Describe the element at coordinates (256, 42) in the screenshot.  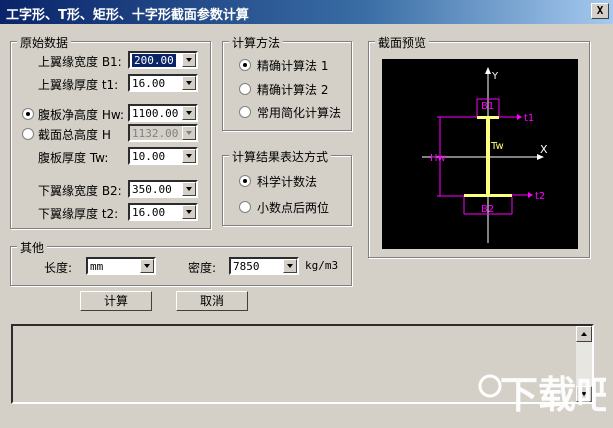
I see `method-legend: 计算方法` at that location.